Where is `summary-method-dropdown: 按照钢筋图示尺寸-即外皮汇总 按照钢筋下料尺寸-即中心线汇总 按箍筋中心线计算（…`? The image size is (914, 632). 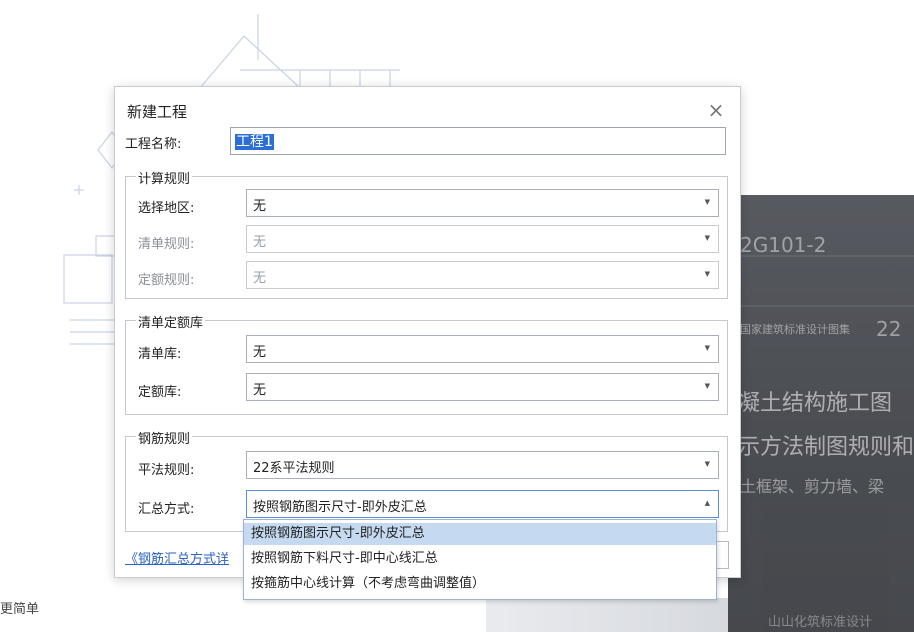 summary-method-dropdown: 按照钢筋图示尺寸-即外皮汇总 按照钢筋下料尺寸-即中心线汇总 按箍筋中心线计算（… is located at coordinates (480, 559).